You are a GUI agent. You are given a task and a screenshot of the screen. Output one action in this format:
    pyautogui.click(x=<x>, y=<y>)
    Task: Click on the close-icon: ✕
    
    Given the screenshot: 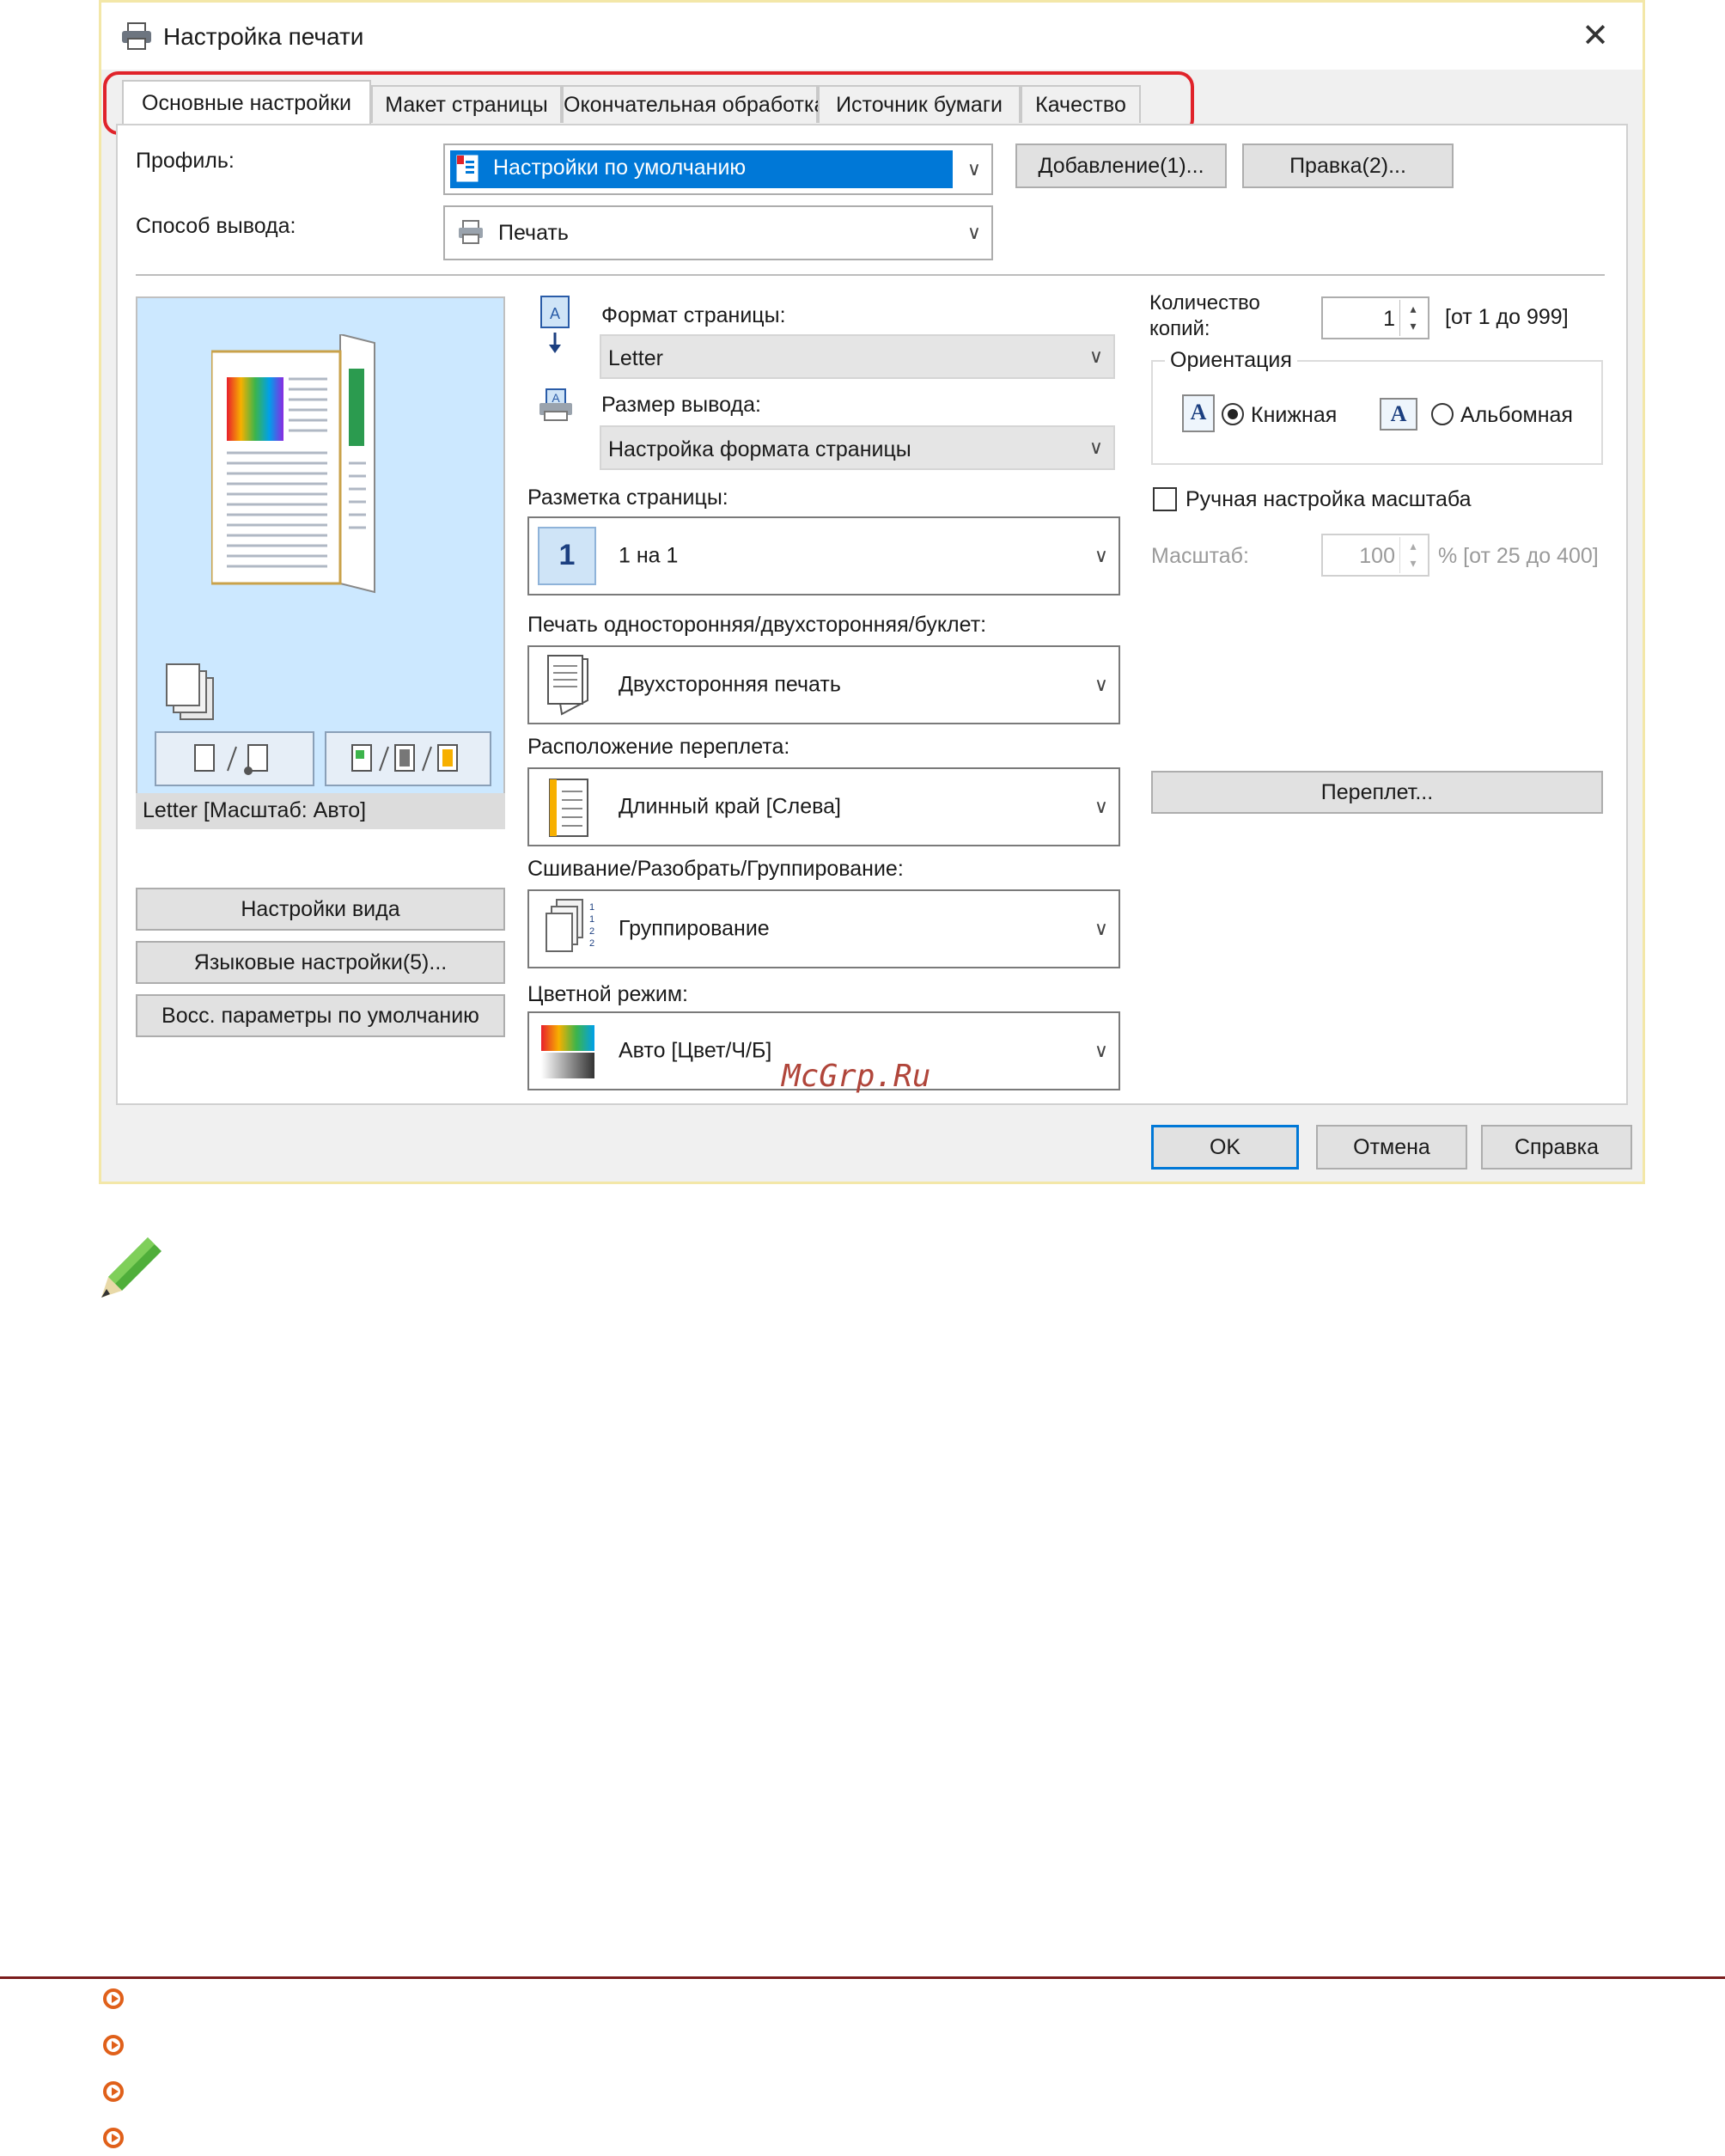 What is the action you would take?
    pyautogui.click(x=1595, y=36)
    